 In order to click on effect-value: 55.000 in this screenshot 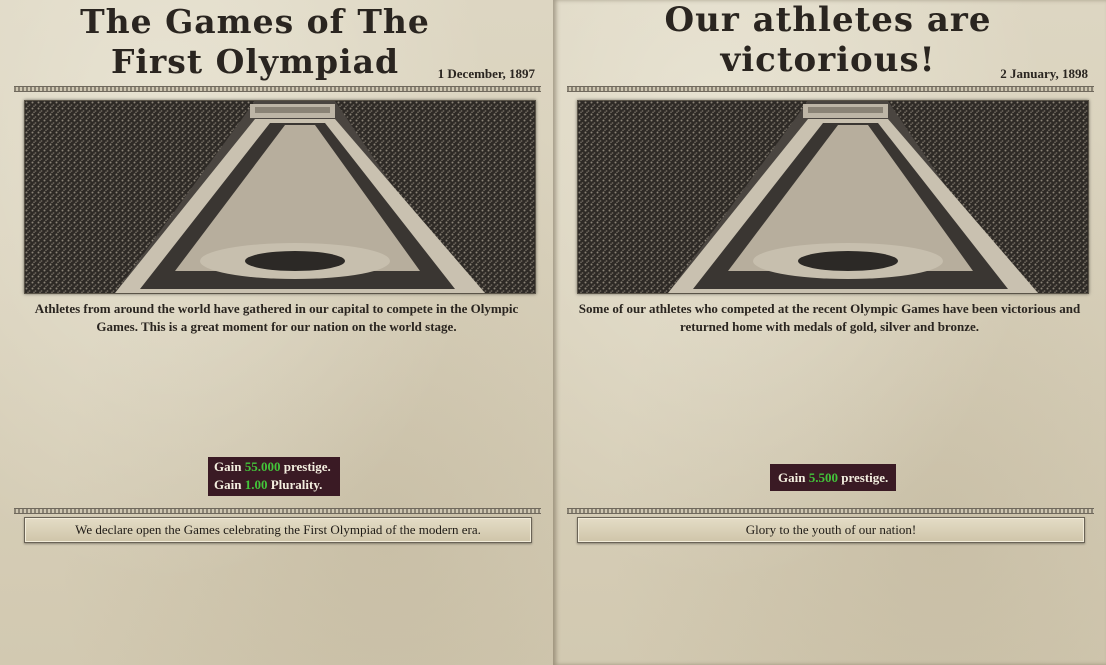, I will do `click(262, 466)`.